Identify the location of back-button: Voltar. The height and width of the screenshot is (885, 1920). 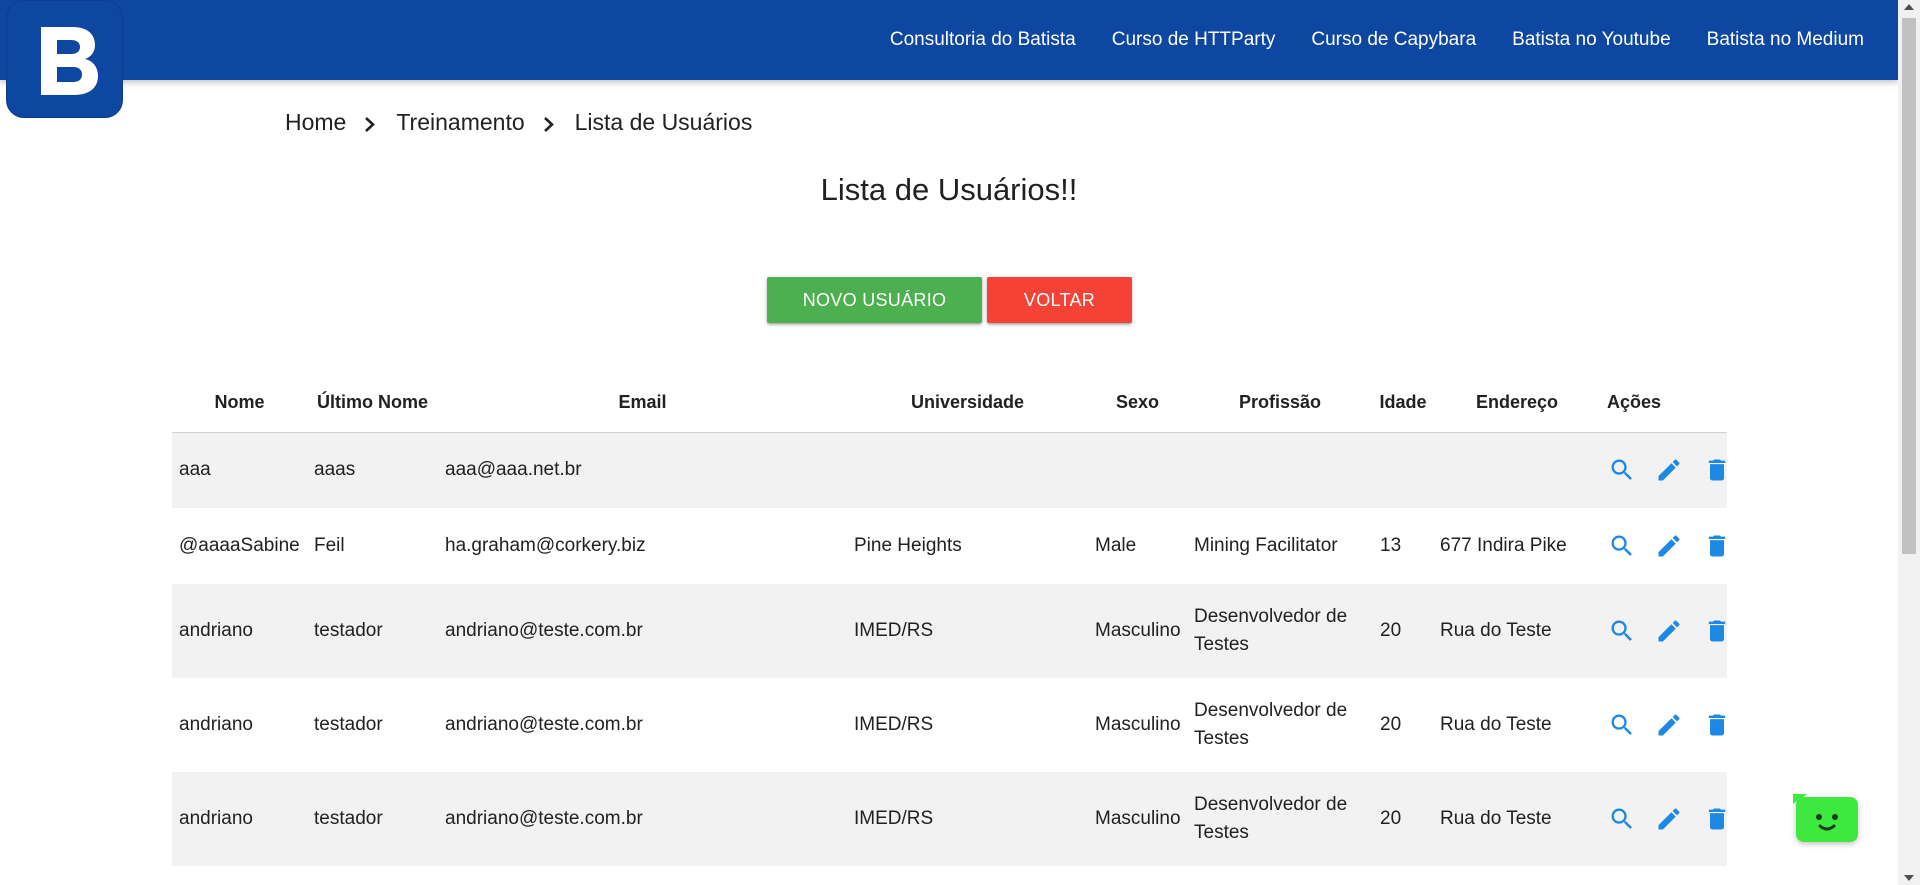
(1059, 300).